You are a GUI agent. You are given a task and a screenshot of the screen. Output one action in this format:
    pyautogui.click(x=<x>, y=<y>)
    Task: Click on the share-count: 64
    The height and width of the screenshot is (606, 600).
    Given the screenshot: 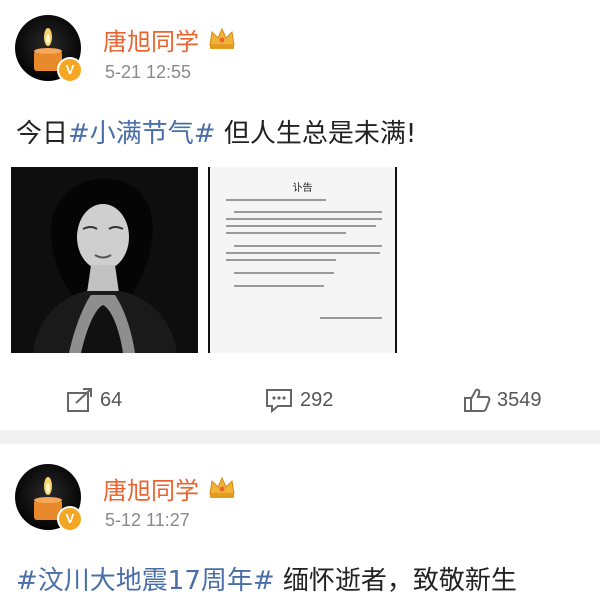 What is the action you would take?
    pyautogui.click(x=111, y=399)
    